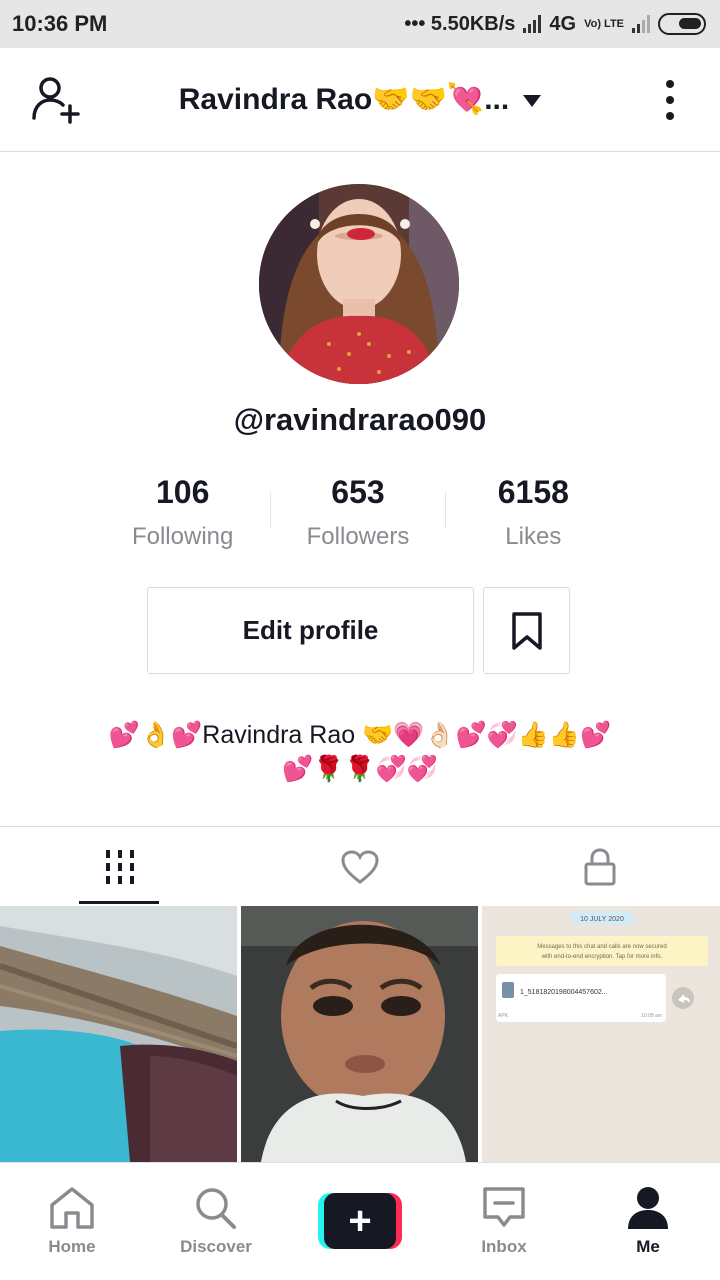 The width and height of the screenshot is (720, 1280). I want to click on stat-followers: 653 Followers, so click(358, 515).